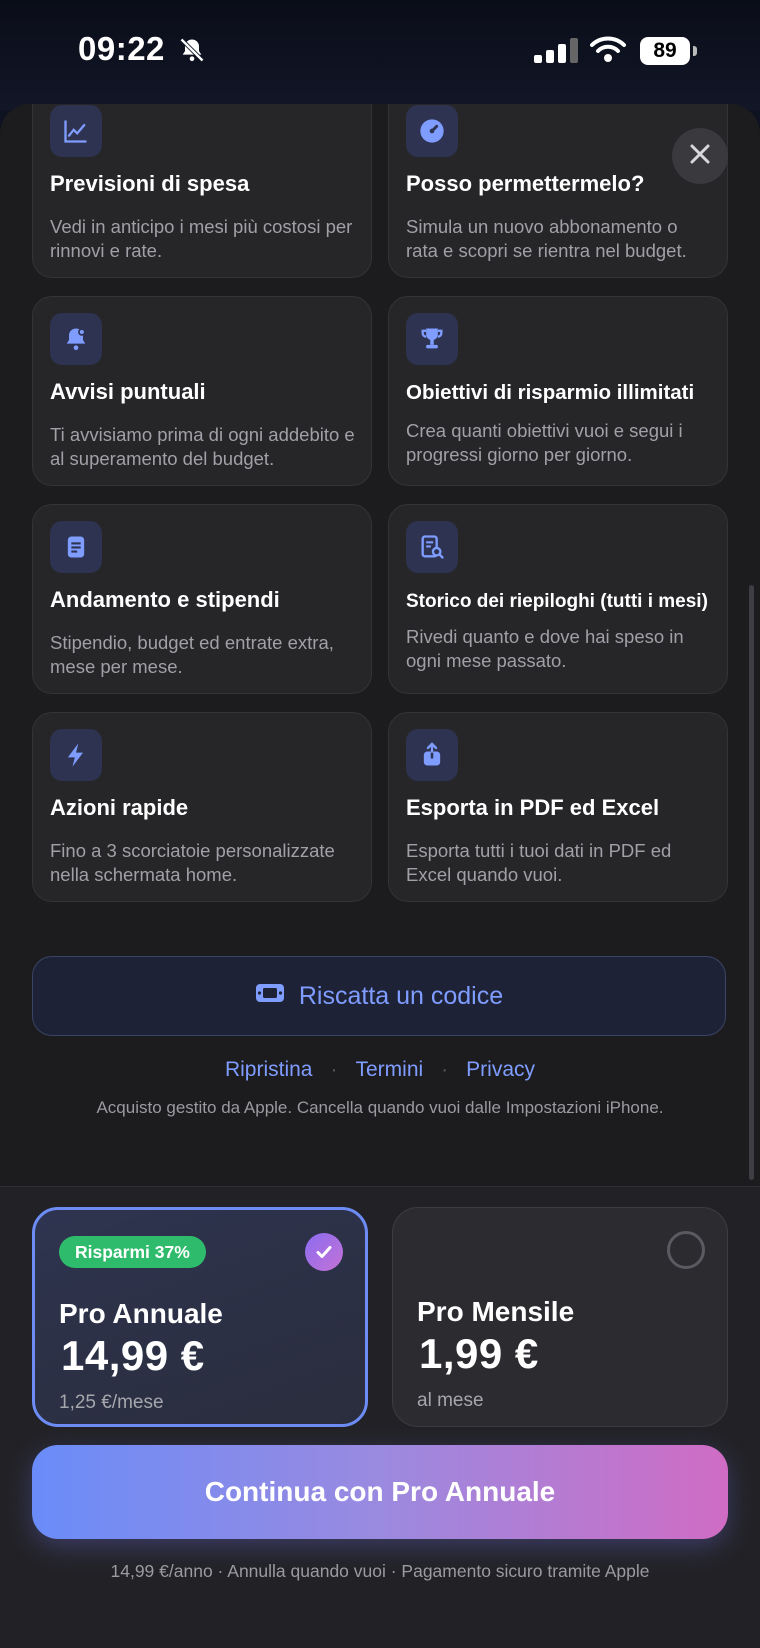  Describe the element at coordinates (533, 807) in the screenshot. I see `feature-title: Esporta in PDF ed Excel` at that location.